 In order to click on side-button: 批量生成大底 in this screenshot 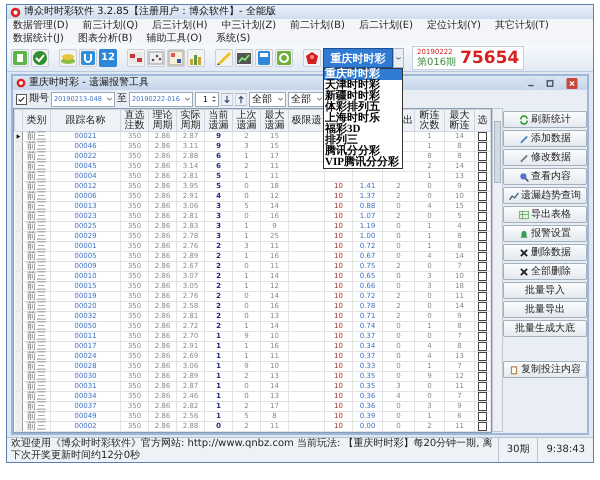, I will do `click(545, 328)`.